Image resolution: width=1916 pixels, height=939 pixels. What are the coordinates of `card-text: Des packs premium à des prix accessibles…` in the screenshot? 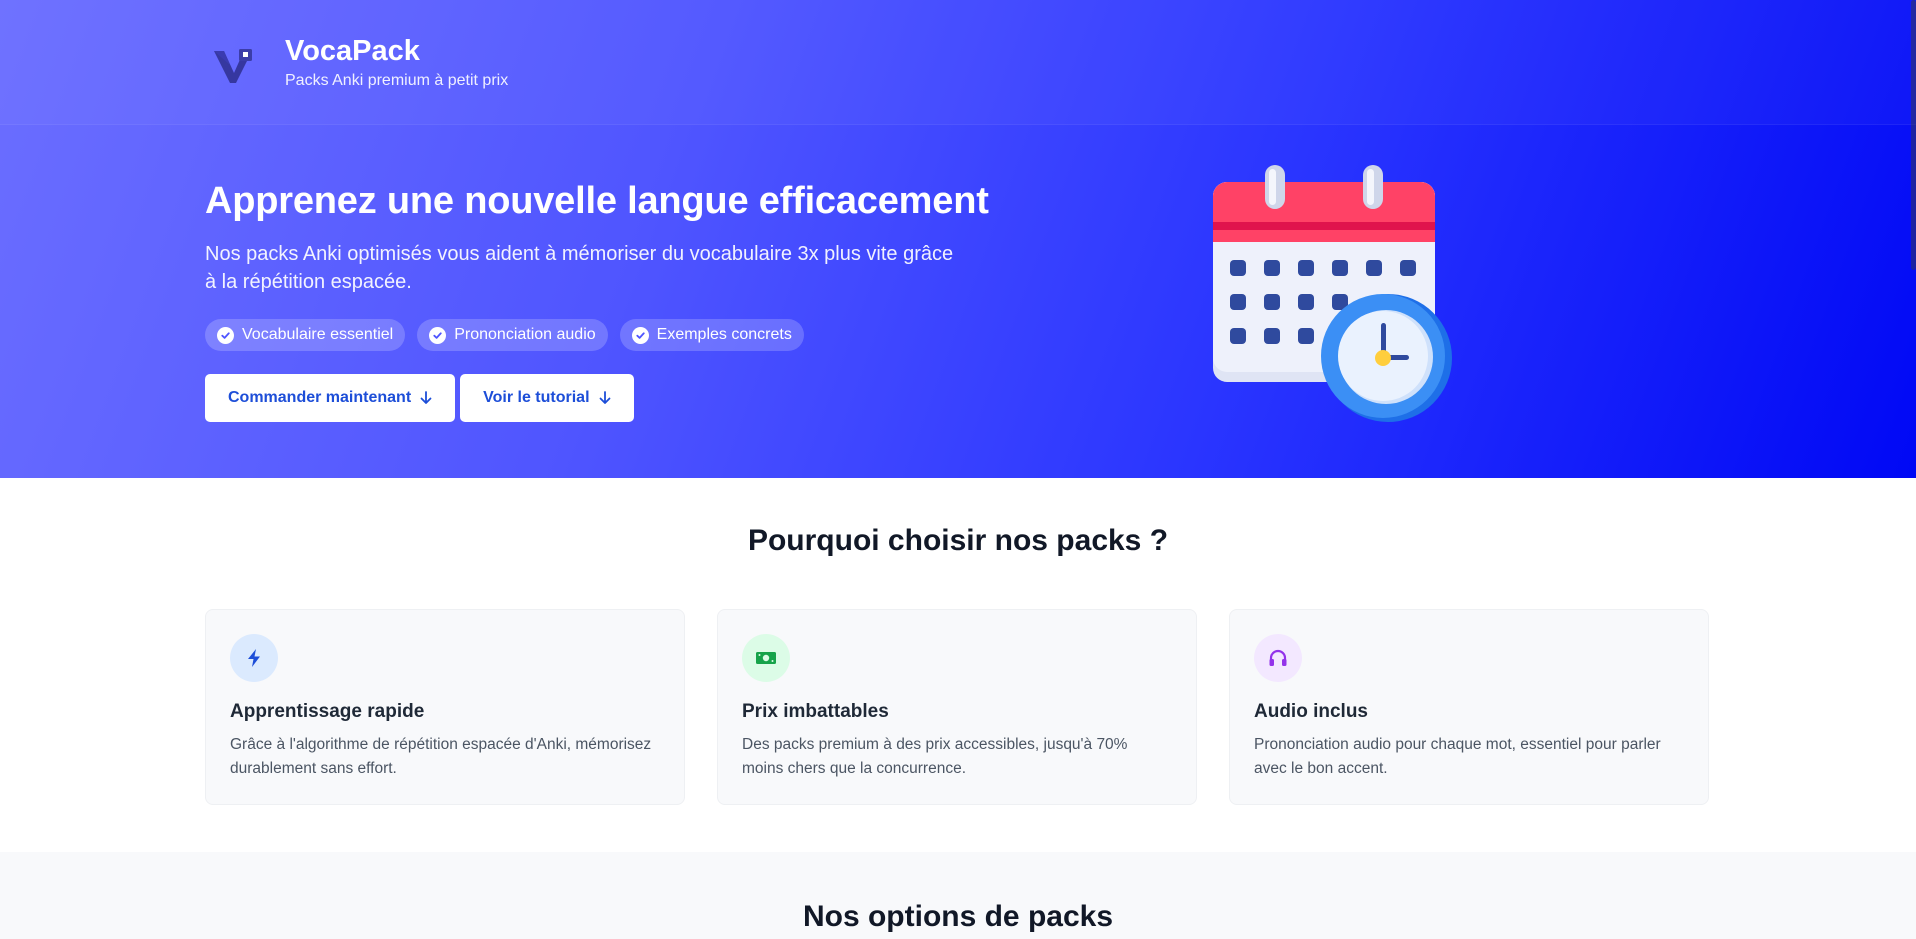 It's located at (935, 756).